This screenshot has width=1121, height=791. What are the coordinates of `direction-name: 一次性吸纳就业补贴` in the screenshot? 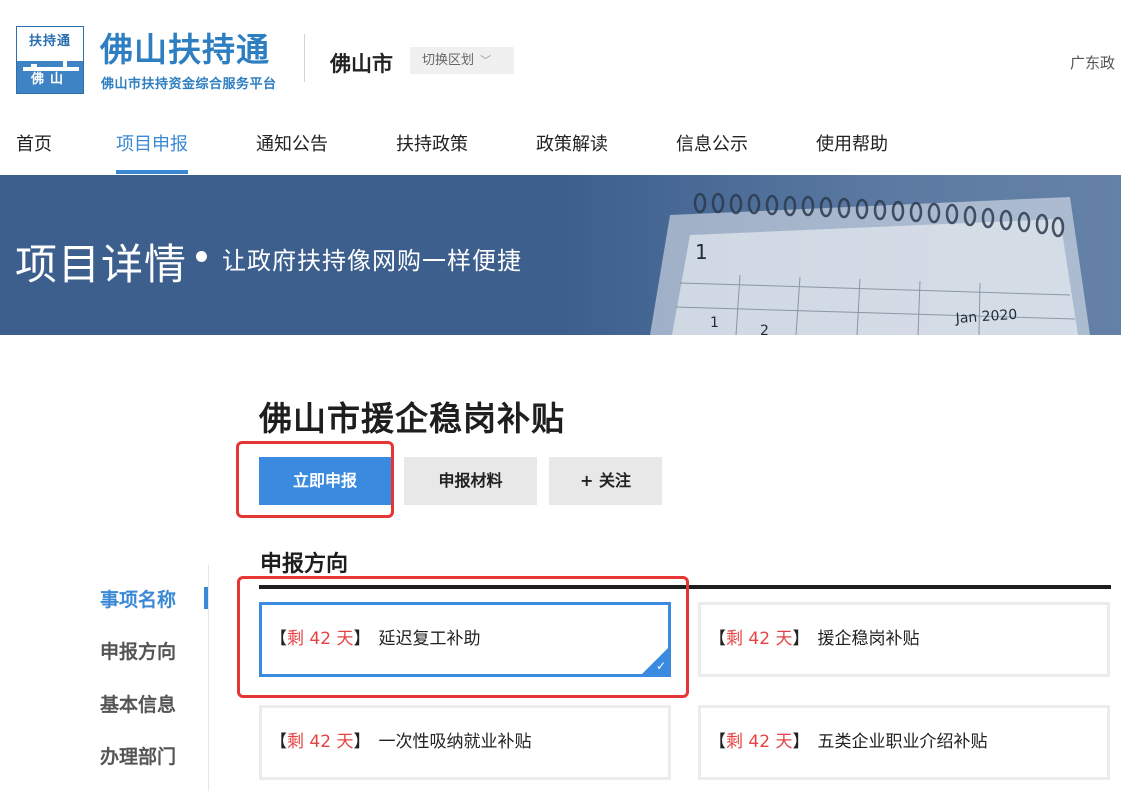 It's located at (455, 742).